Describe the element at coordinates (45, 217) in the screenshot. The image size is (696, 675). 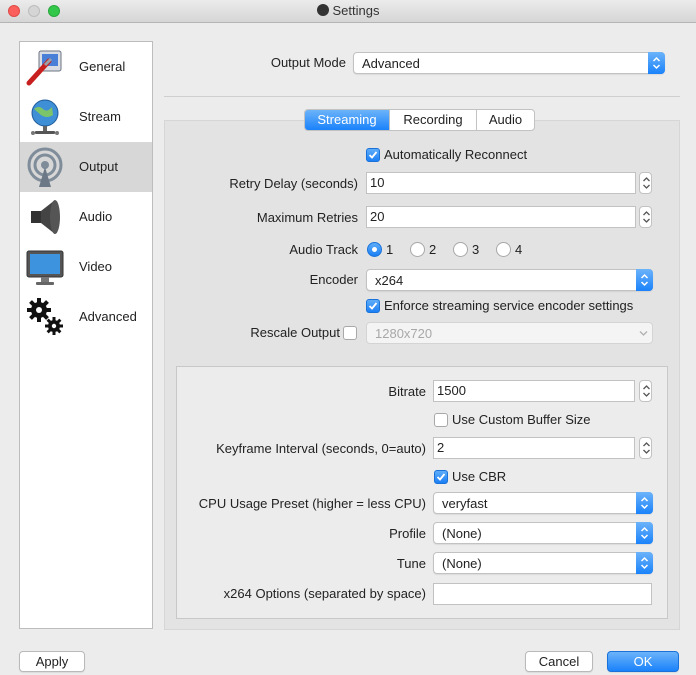
I see `speaker-icon` at that location.